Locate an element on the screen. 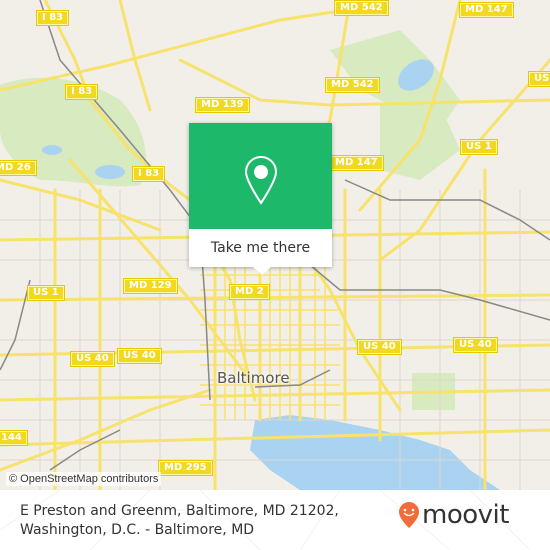 Image resolution: width=550 pixels, height=550 pixels. inner-harbor is located at coordinates (375, 452).